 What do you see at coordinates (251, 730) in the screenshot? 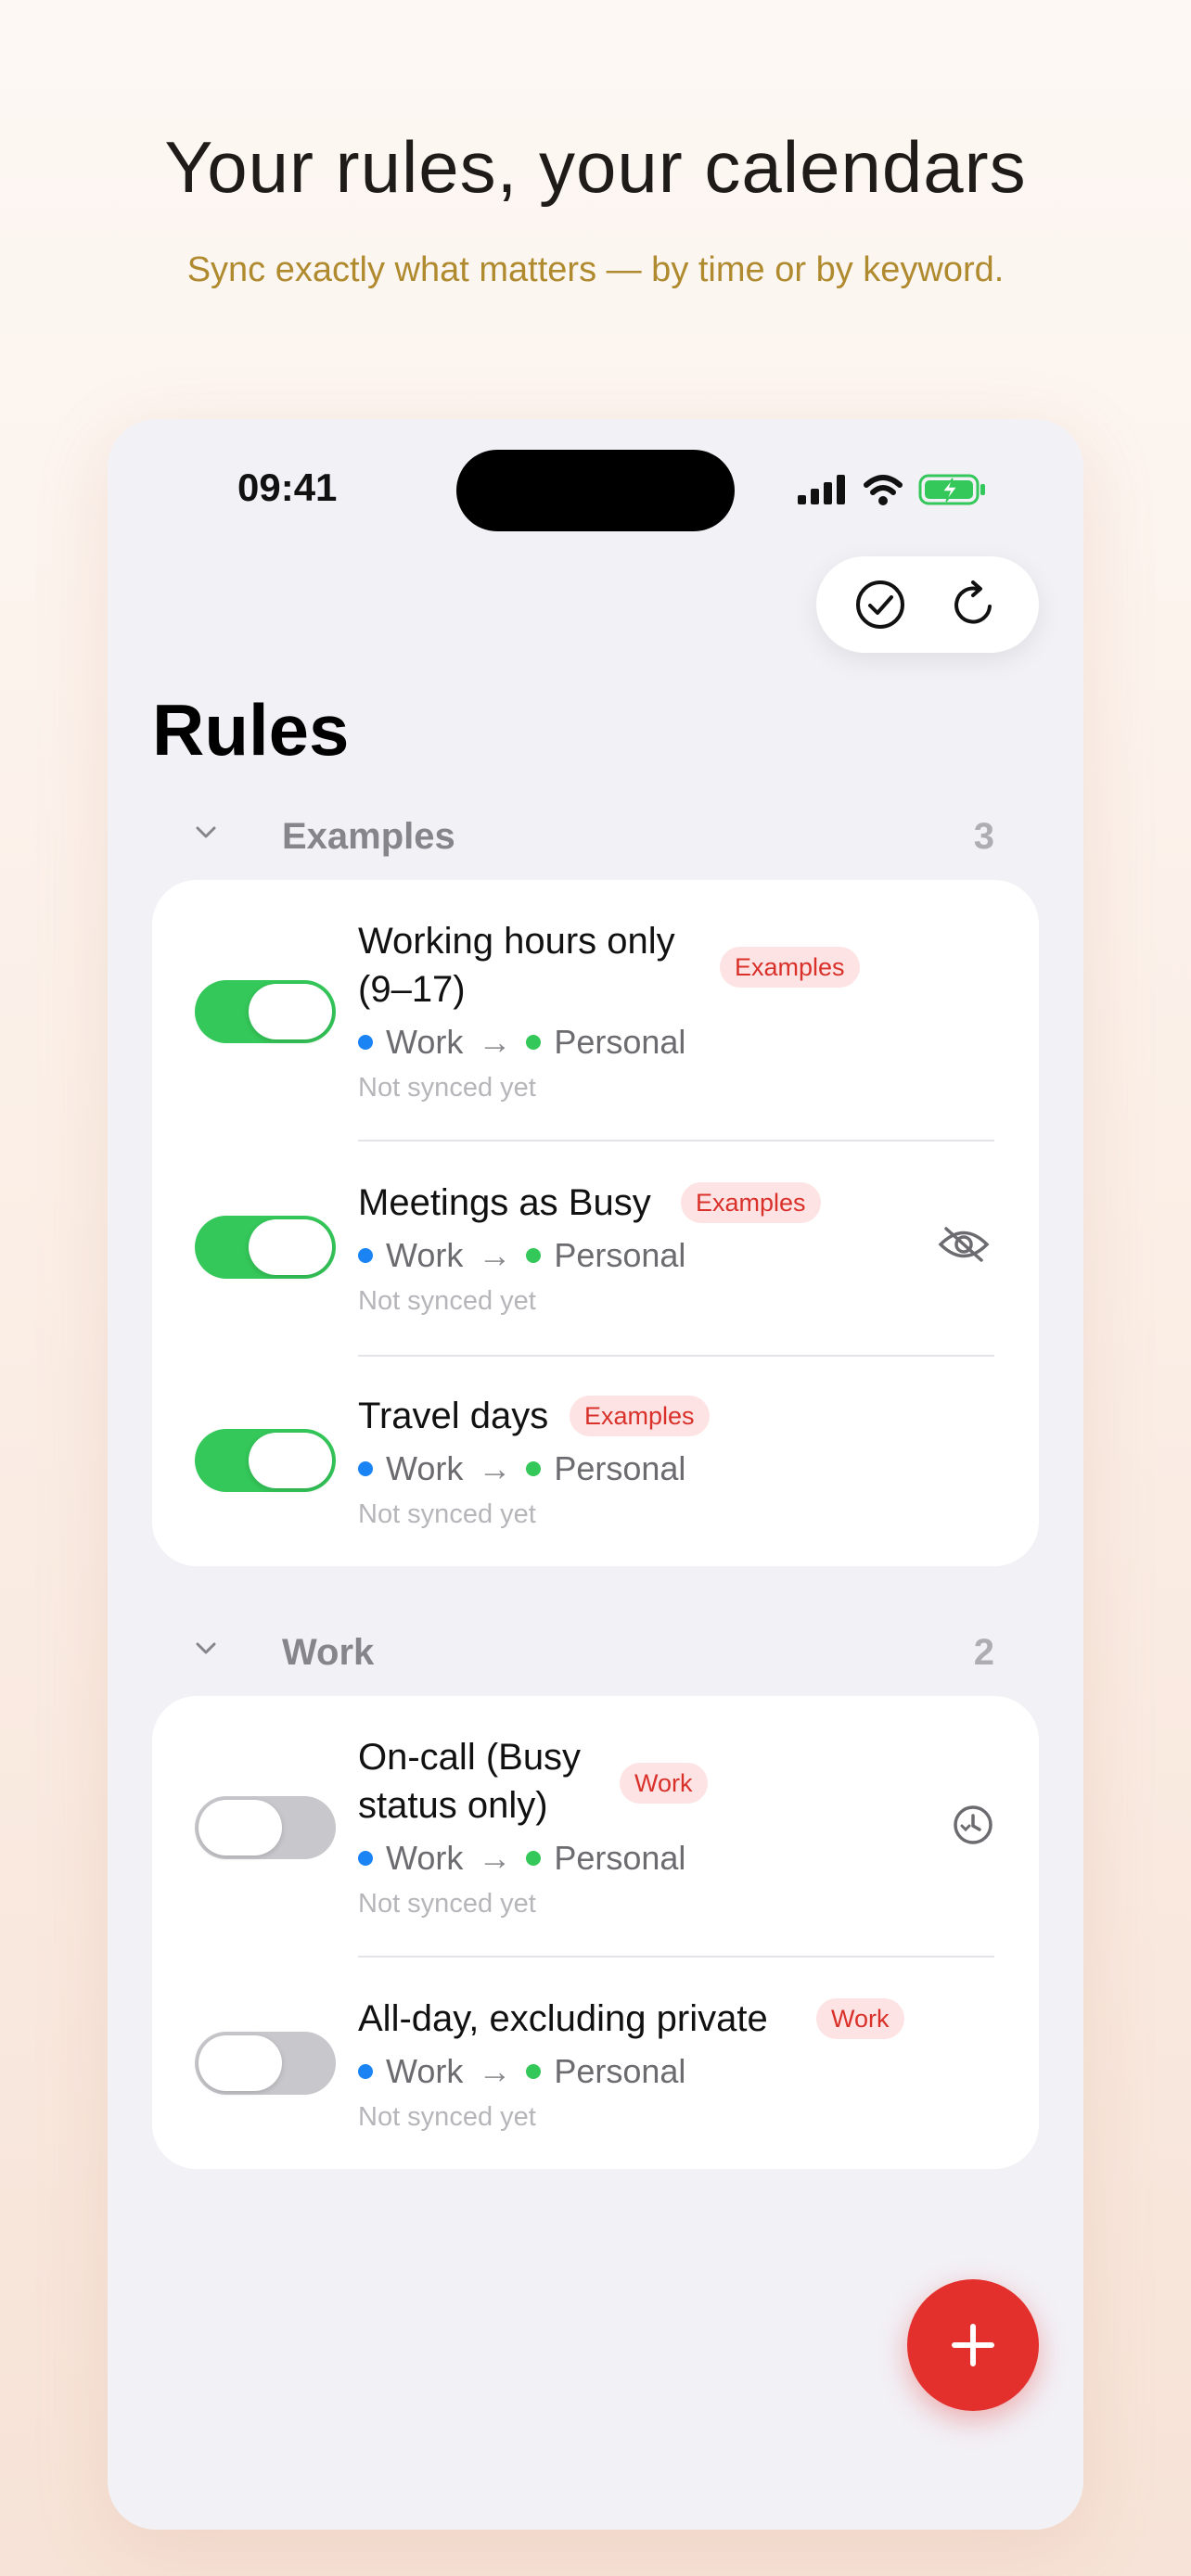
I see `page-title: Rules` at bounding box center [251, 730].